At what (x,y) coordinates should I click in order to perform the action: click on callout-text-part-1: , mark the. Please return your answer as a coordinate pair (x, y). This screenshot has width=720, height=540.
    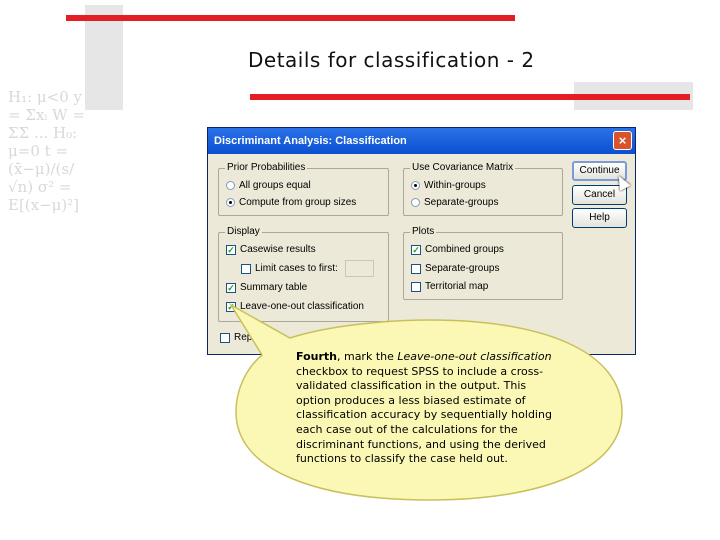
    Looking at the image, I should click on (367, 356).